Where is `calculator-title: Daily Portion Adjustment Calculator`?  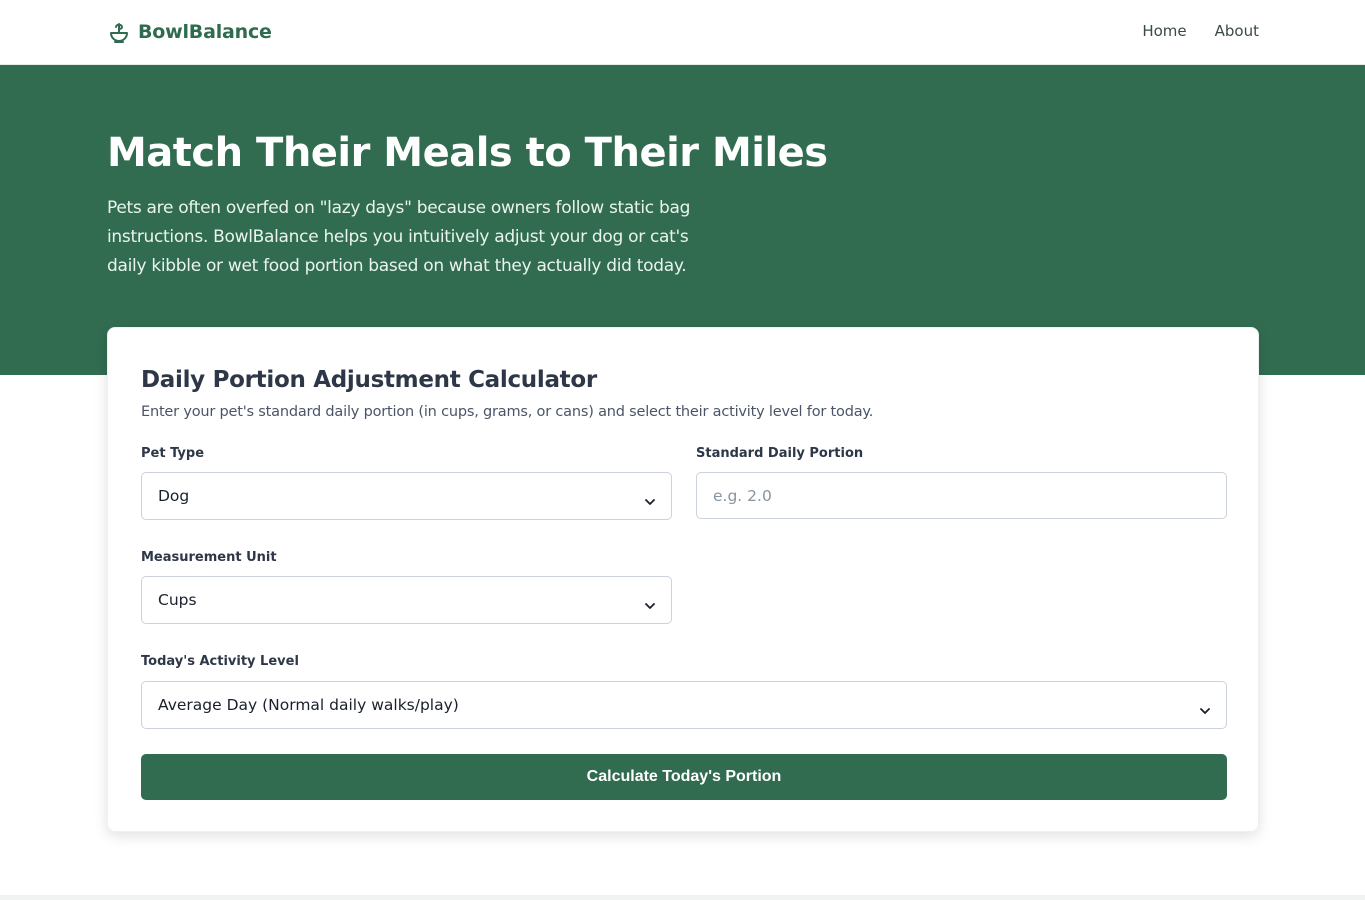
calculator-title: Daily Portion Adjustment Calculator is located at coordinates (369, 380).